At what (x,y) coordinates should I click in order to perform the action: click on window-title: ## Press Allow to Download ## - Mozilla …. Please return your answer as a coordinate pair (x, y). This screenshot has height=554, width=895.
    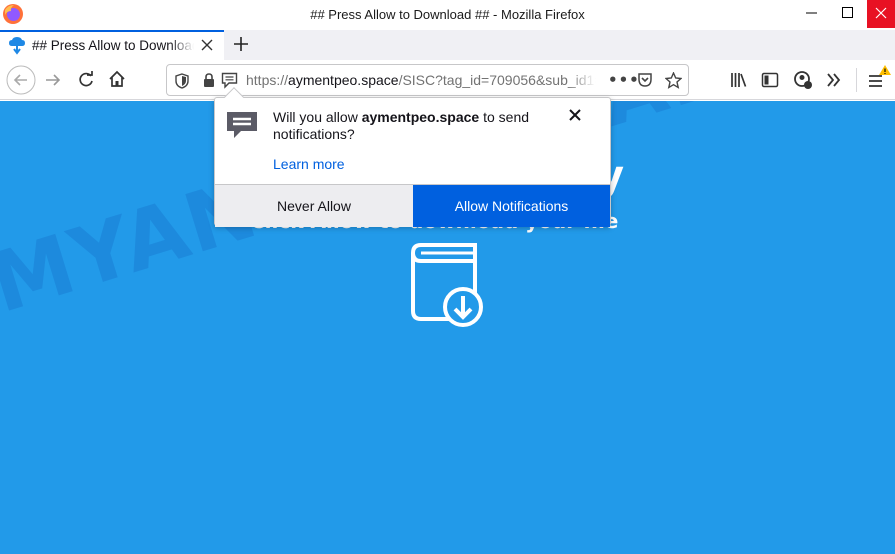
    Looking at the image, I should click on (447, 14).